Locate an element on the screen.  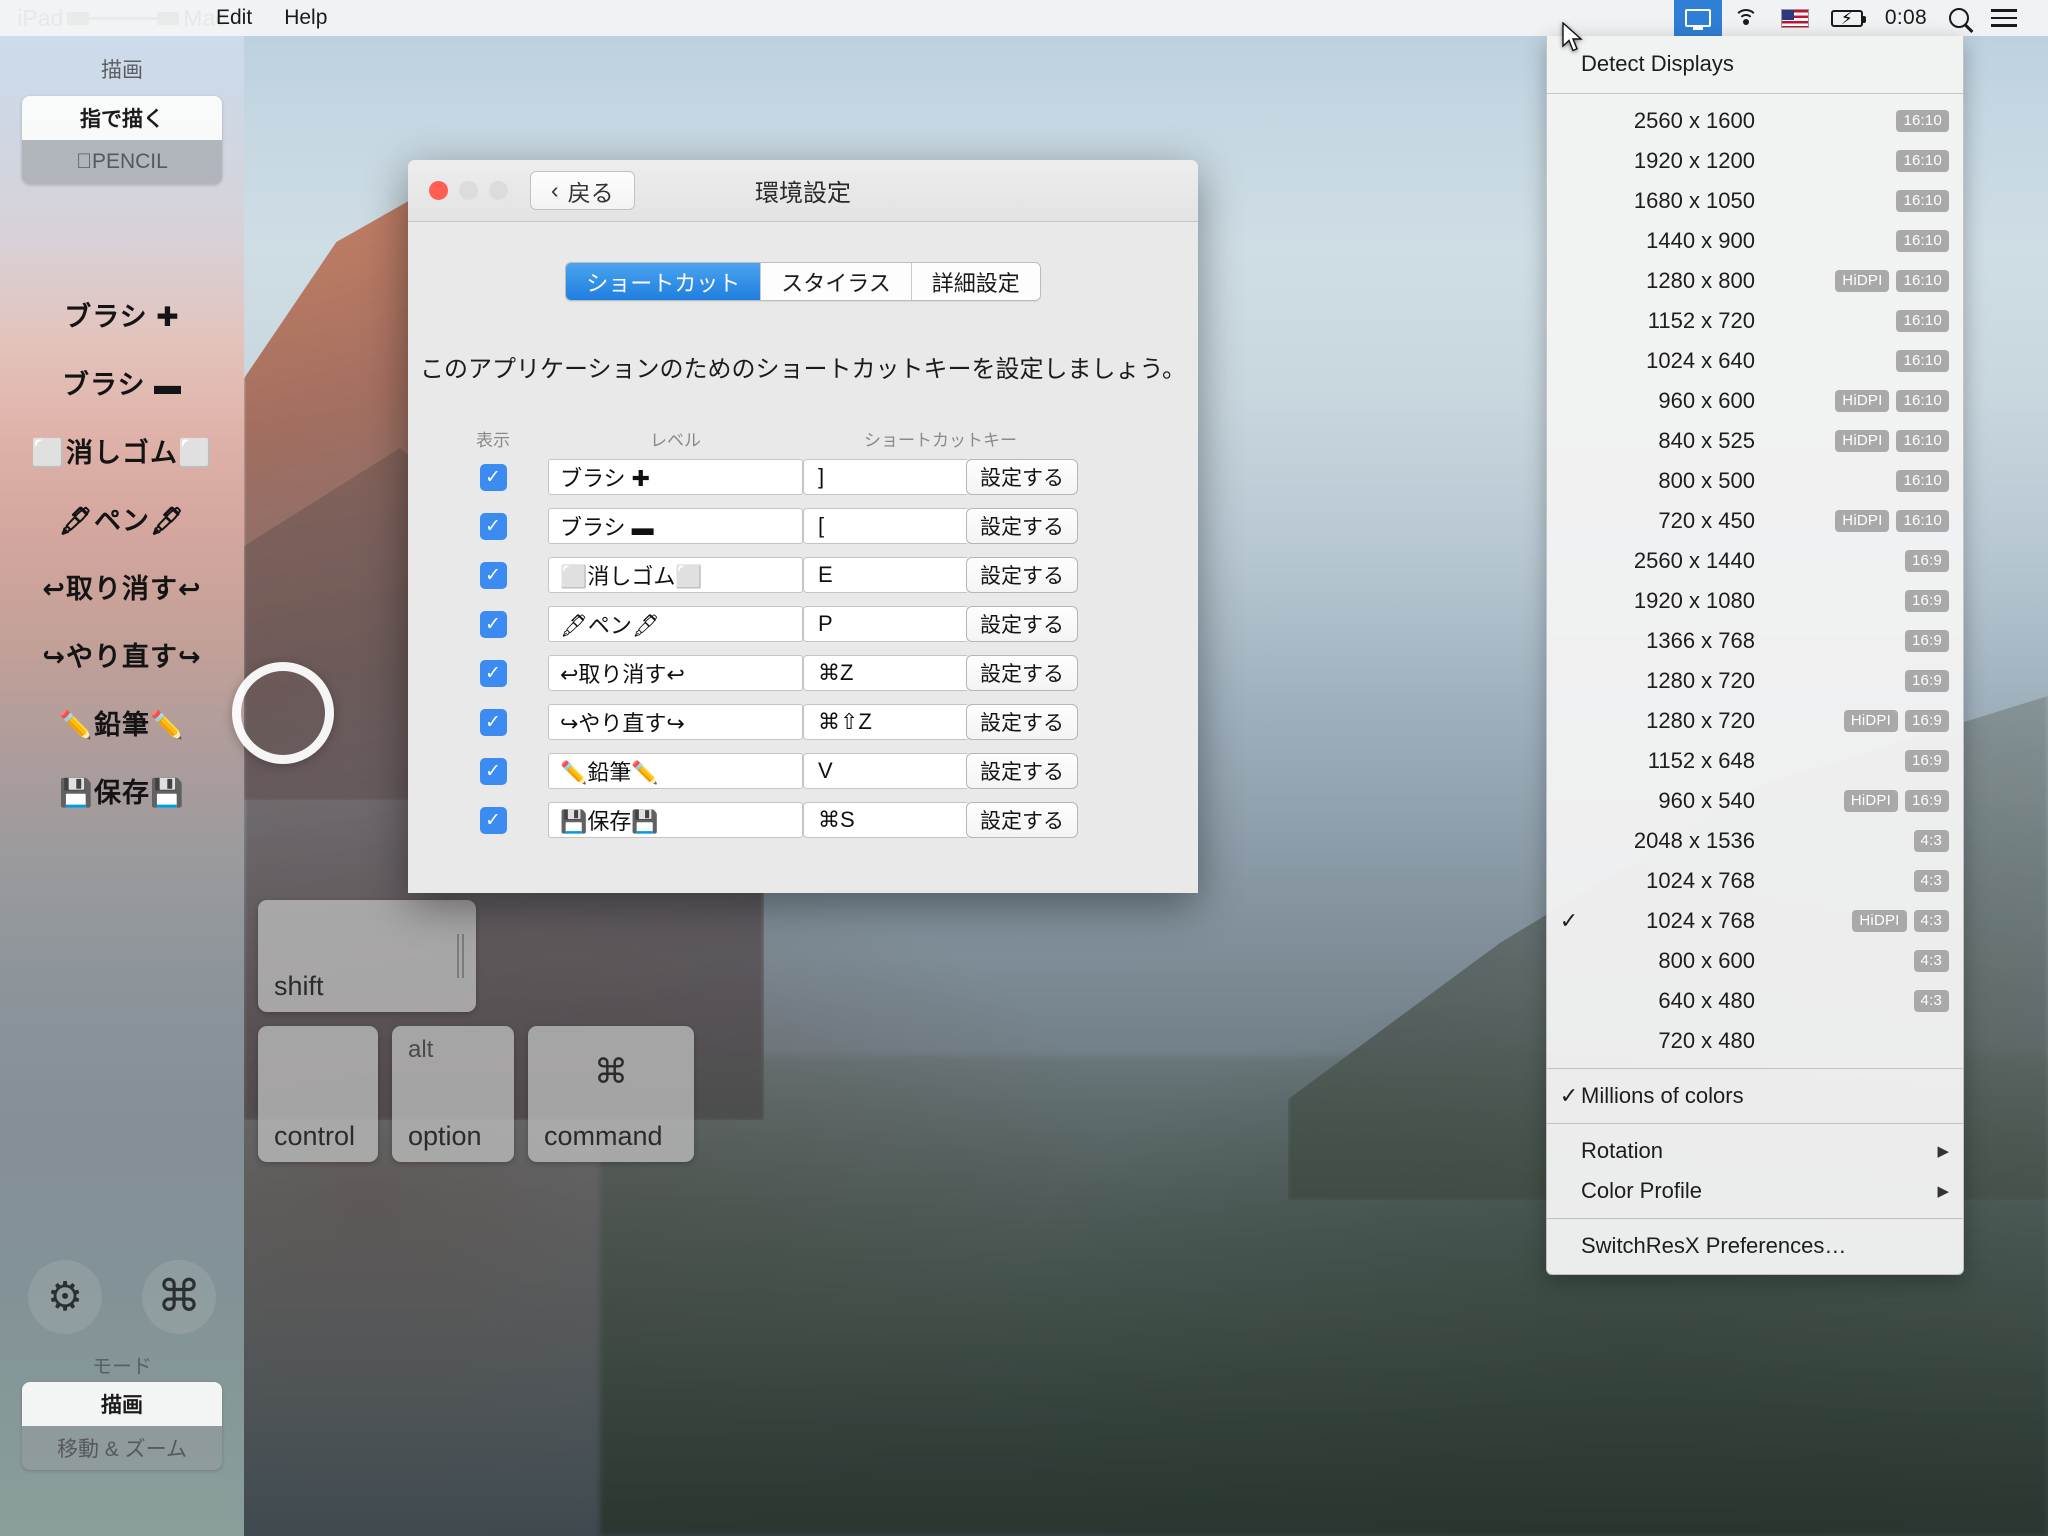
menu-item-resolution: 800 x 600 4:3 is located at coordinates (1755, 961).